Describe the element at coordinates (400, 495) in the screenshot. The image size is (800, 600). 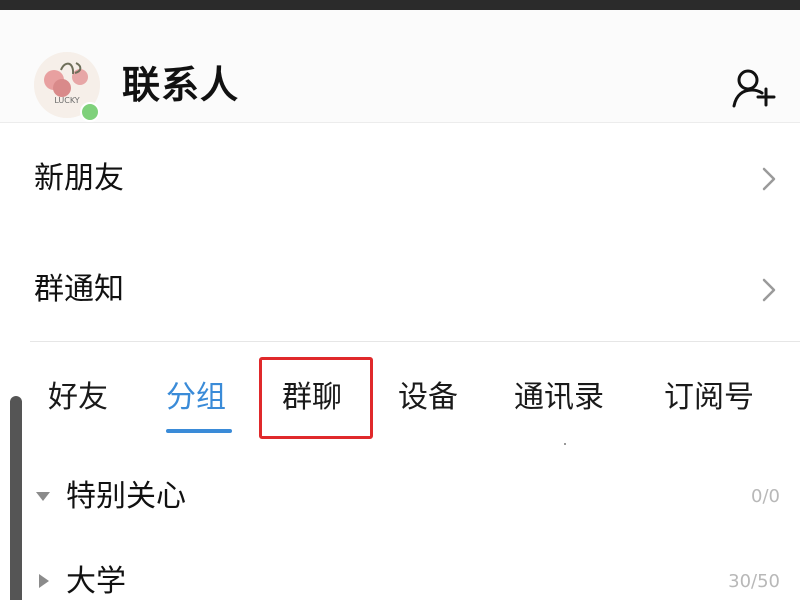
I see `group-special-care: 特别关心 0/0` at that location.